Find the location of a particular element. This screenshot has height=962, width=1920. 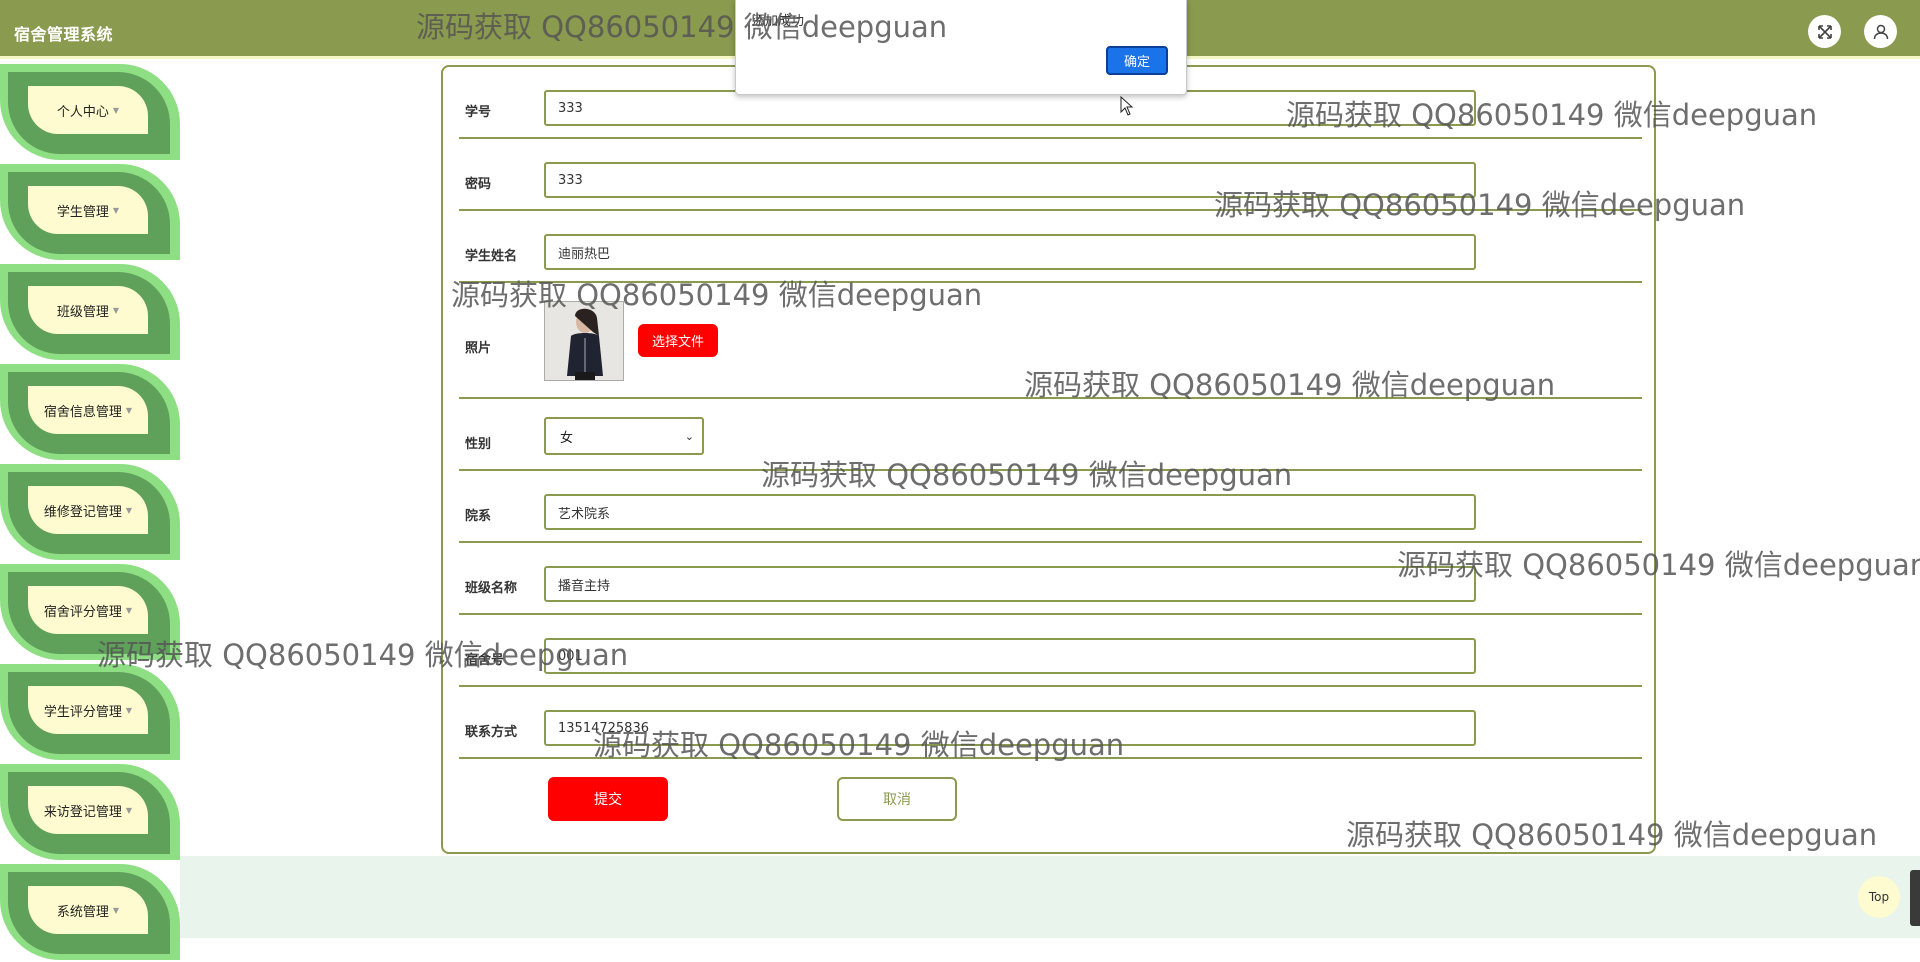

choose-file-button: 选择文件 is located at coordinates (678, 340).